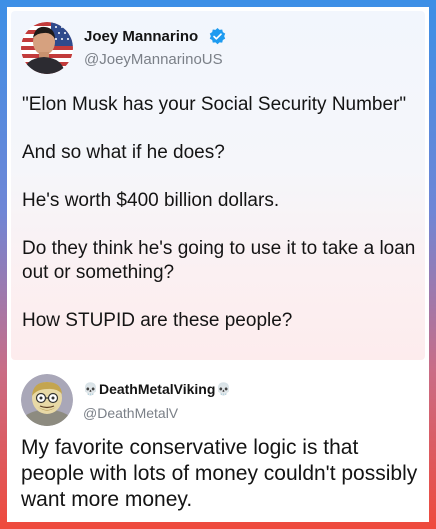 This screenshot has height=529, width=436. Describe the element at coordinates (123, 152) in the screenshot. I see `post-paragraph: And so what if he does?` at that location.